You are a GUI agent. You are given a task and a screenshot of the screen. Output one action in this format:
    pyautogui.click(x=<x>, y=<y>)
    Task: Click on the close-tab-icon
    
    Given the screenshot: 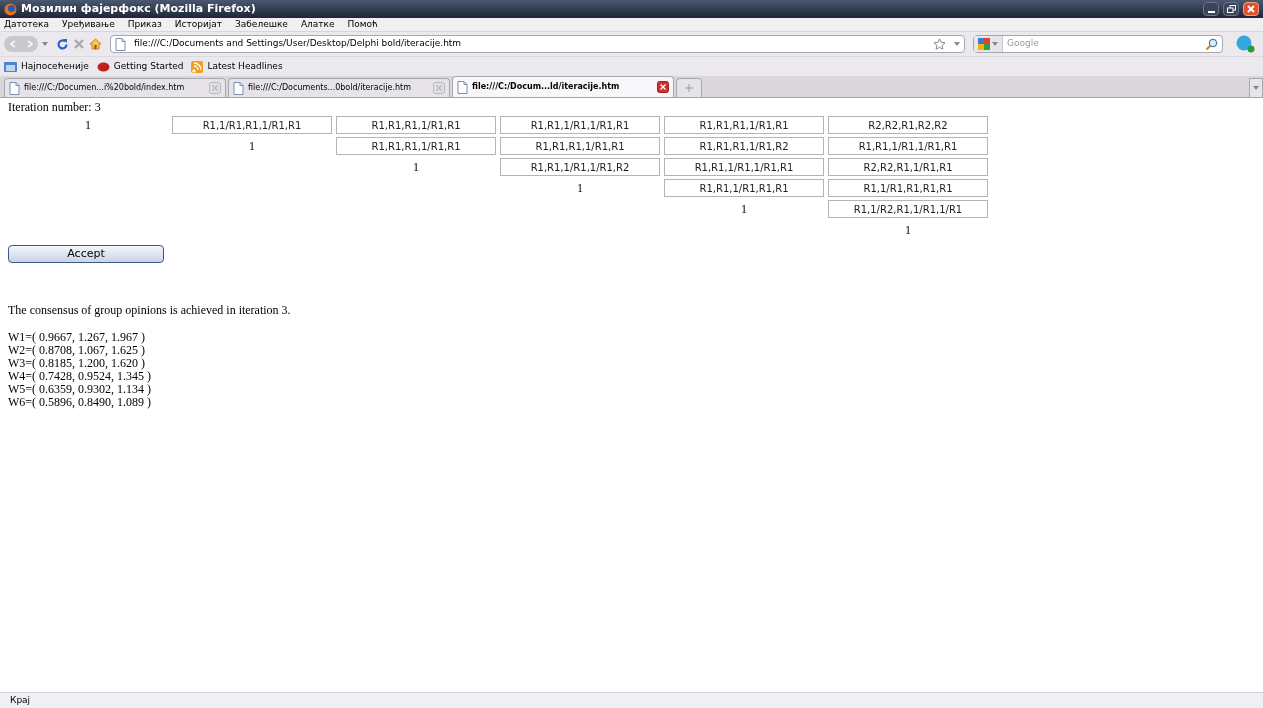 What is the action you would take?
    pyautogui.click(x=663, y=87)
    